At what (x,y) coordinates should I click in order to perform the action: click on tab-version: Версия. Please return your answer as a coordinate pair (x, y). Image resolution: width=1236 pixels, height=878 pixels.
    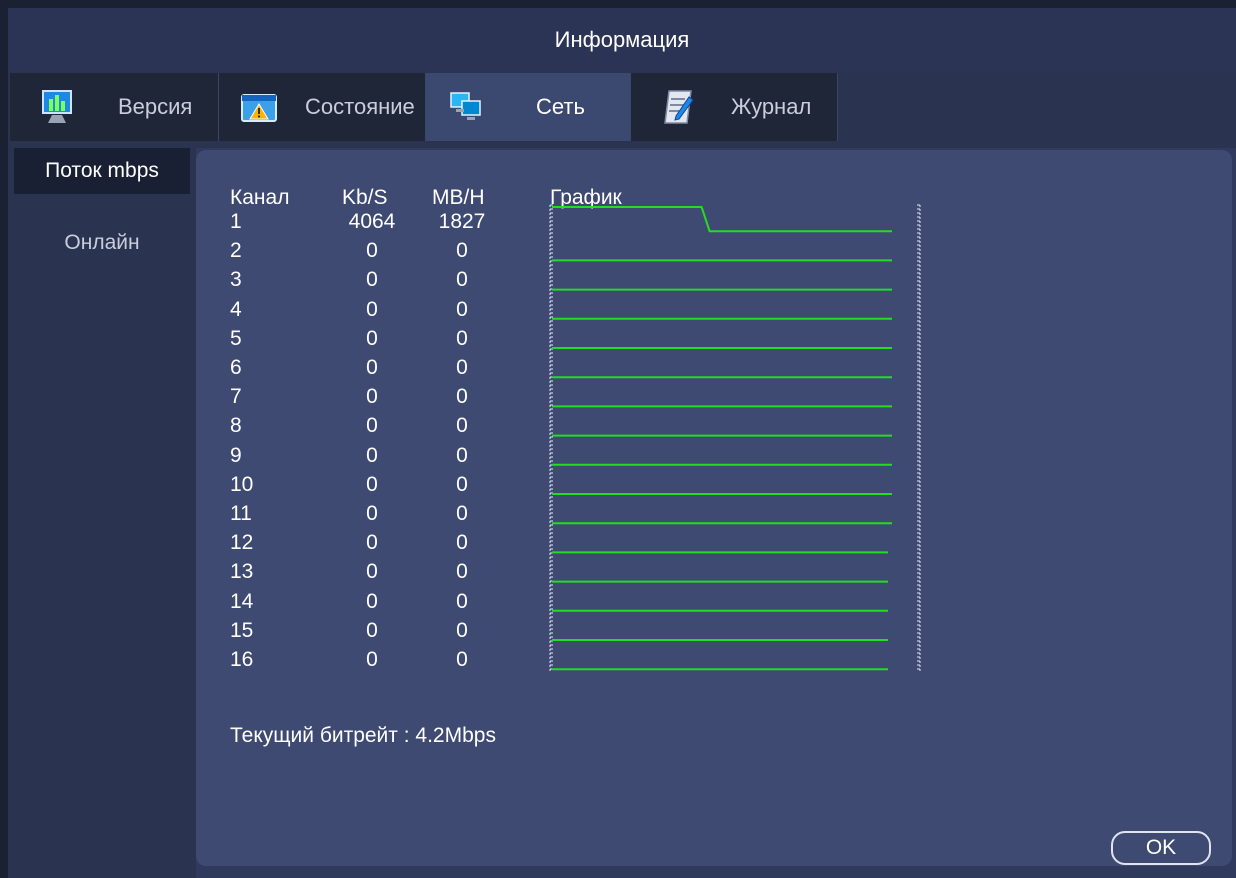
    Looking at the image, I should click on (114, 107).